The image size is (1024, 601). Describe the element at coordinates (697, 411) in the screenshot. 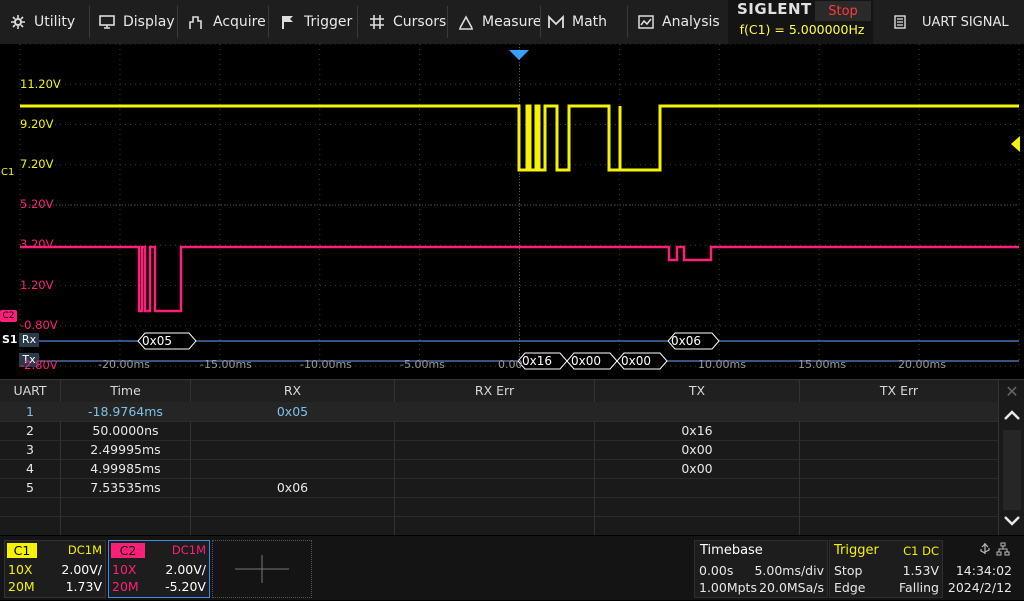

I see `cell-tx` at that location.